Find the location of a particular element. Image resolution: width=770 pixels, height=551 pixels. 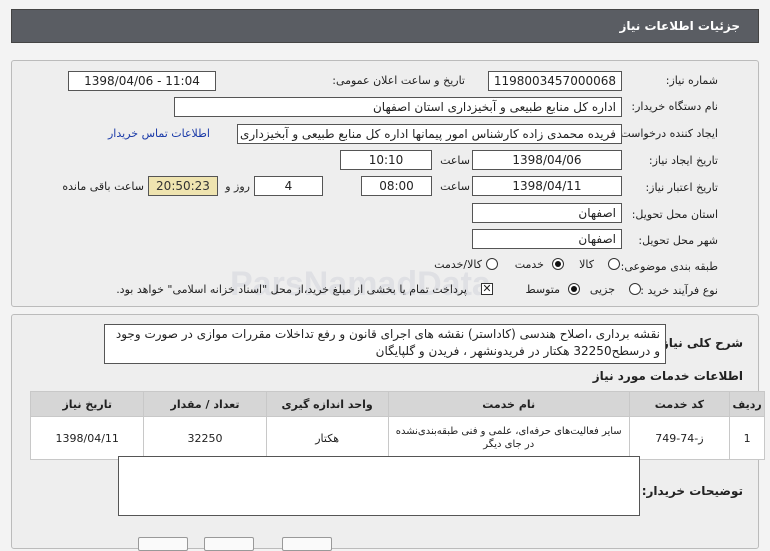

process-minor-label: جزیی is located at coordinates (602, 289).